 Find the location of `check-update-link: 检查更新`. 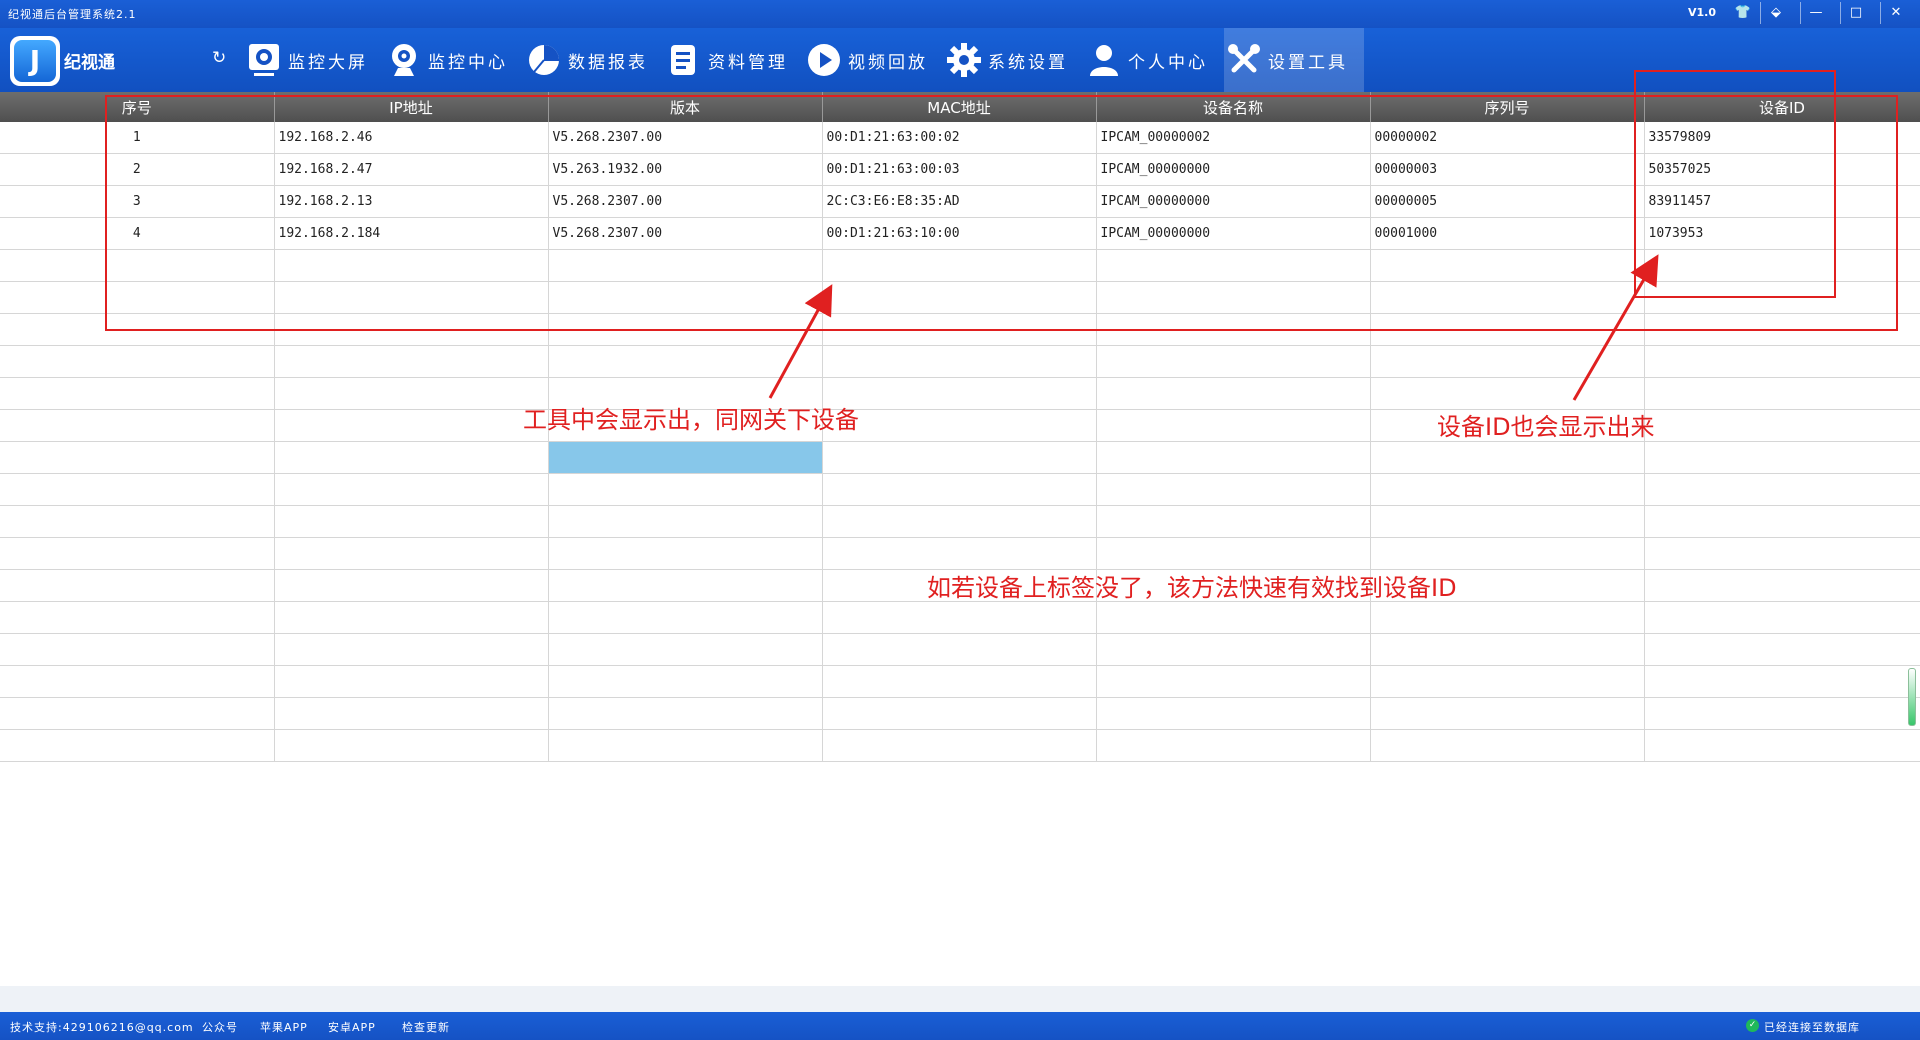

check-update-link: 检查更新 is located at coordinates (426, 1027).